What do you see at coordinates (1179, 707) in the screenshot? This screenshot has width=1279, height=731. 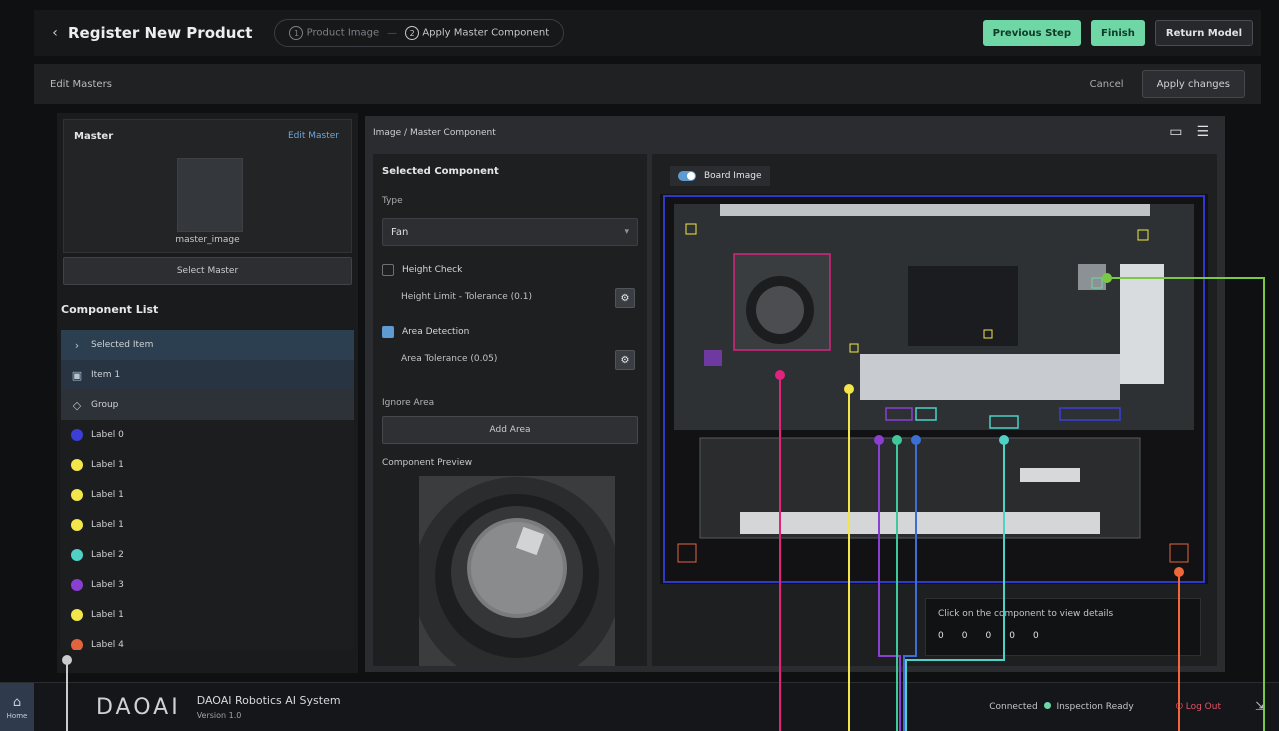 I see `power-icon: ⏻` at bounding box center [1179, 707].